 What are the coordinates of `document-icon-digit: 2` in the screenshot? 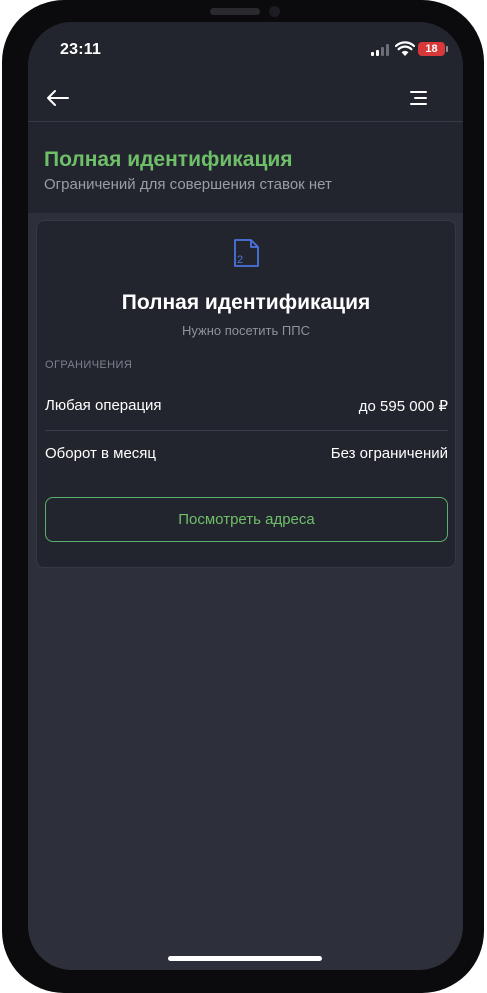 It's located at (240, 260).